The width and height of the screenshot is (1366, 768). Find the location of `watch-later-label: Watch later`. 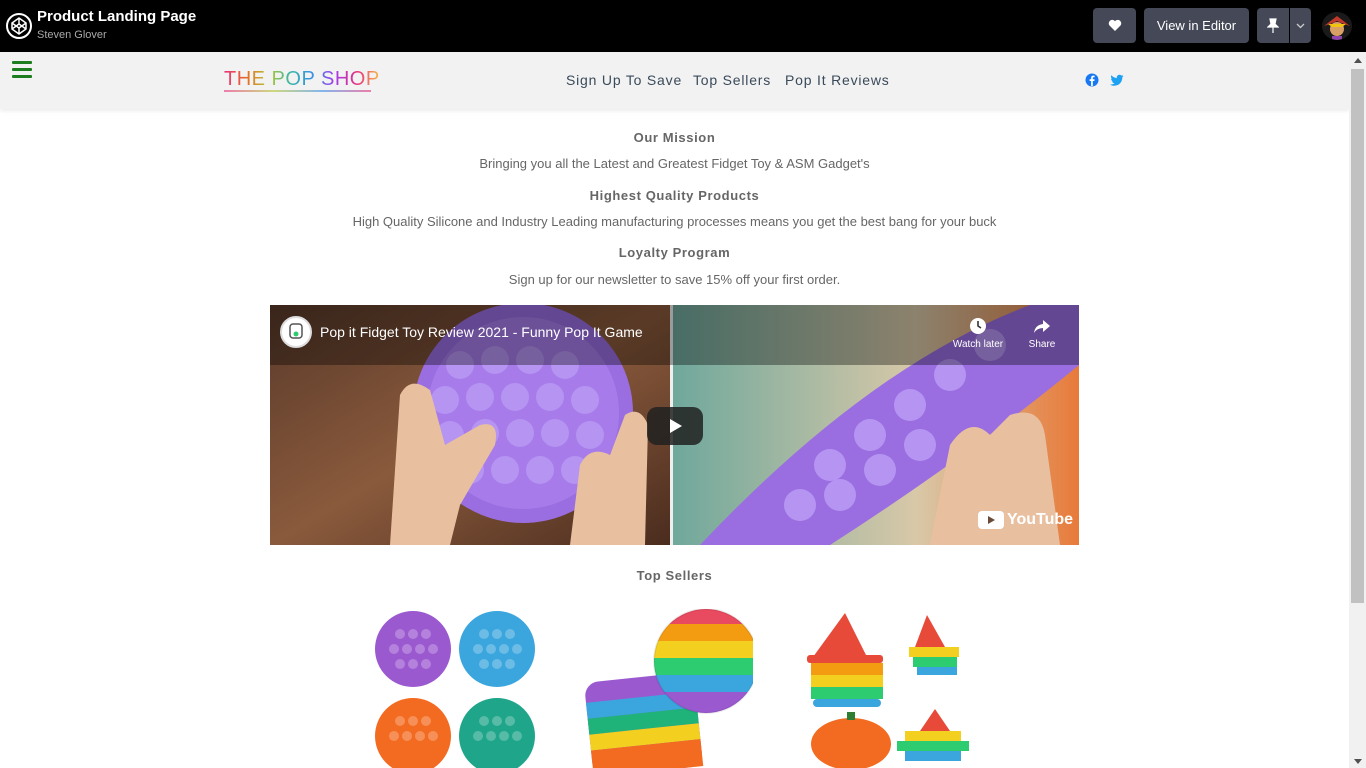

watch-later-label: Watch later is located at coordinates (978, 344).